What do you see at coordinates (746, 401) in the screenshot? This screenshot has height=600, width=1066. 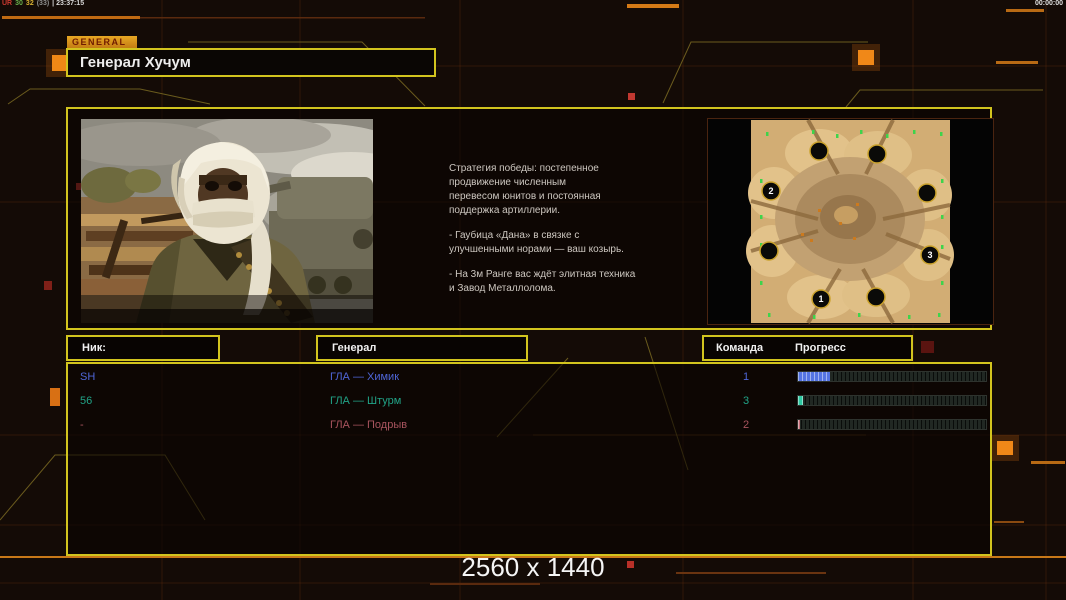 I see `player-team: 3` at bounding box center [746, 401].